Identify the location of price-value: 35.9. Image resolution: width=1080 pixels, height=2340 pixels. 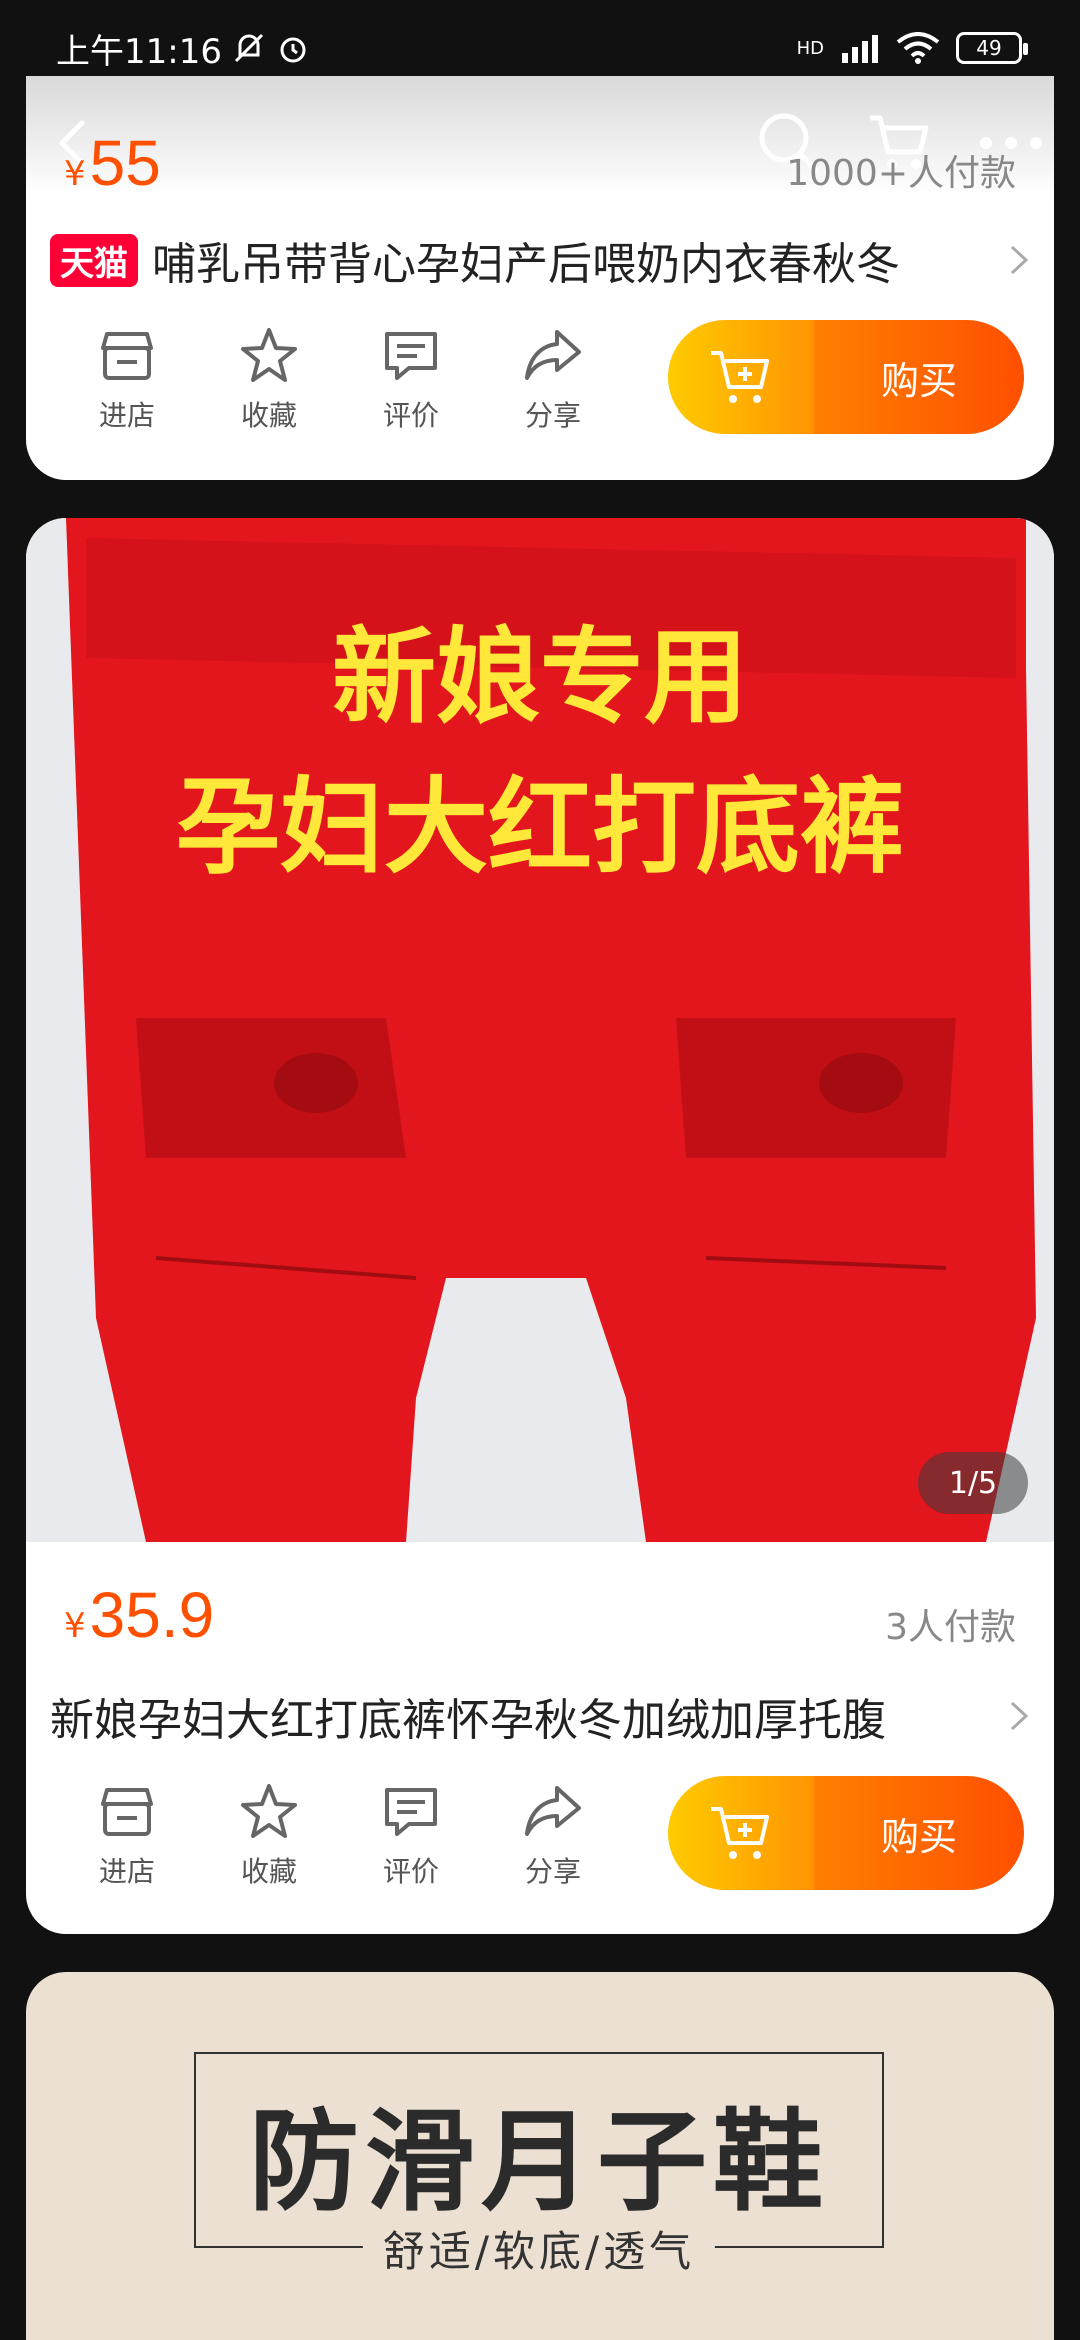
(152, 1615).